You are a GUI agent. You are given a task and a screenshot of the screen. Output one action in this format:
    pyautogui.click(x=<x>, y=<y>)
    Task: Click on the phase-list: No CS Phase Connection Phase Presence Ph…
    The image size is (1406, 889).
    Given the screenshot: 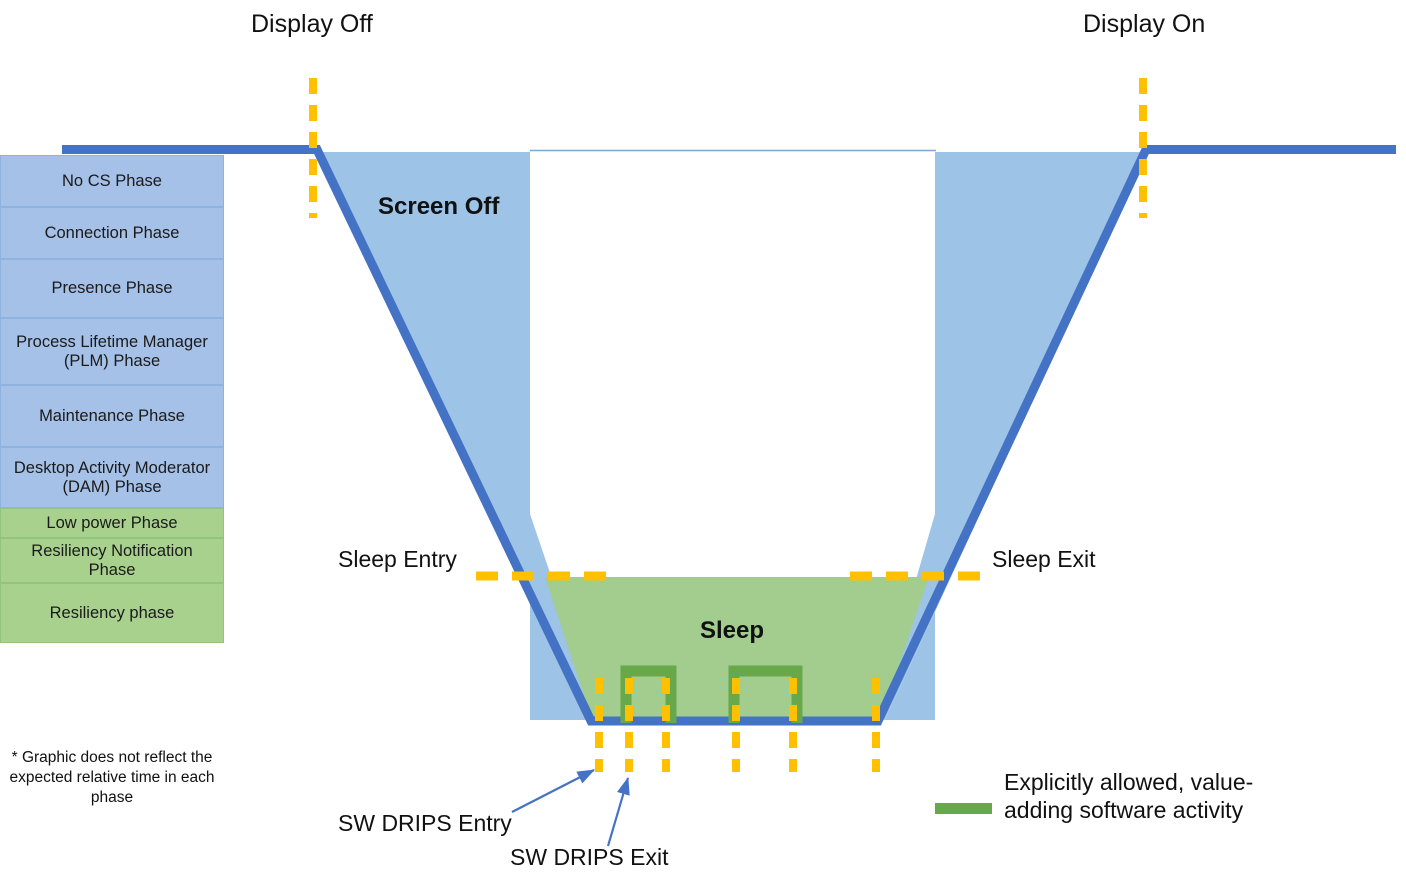 What is the action you would take?
    pyautogui.click(x=112, y=399)
    